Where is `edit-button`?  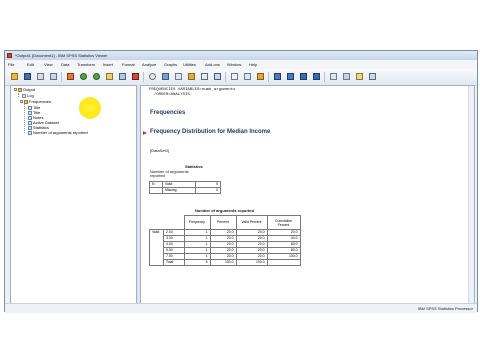
edit-button is located at coordinates (359, 76).